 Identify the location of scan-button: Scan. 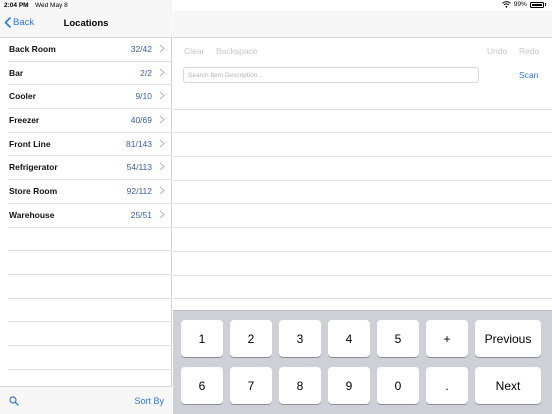
(528, 75).